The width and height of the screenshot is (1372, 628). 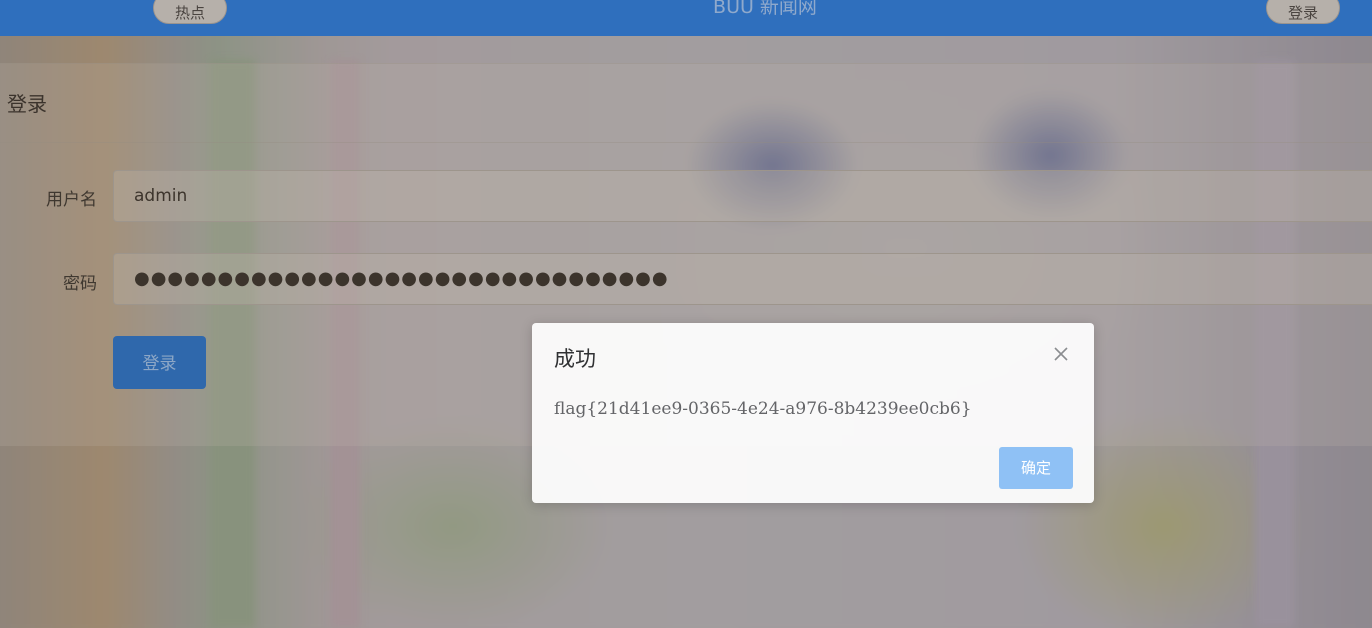 I want to click on close-icon, so click(x=1061, y=354).